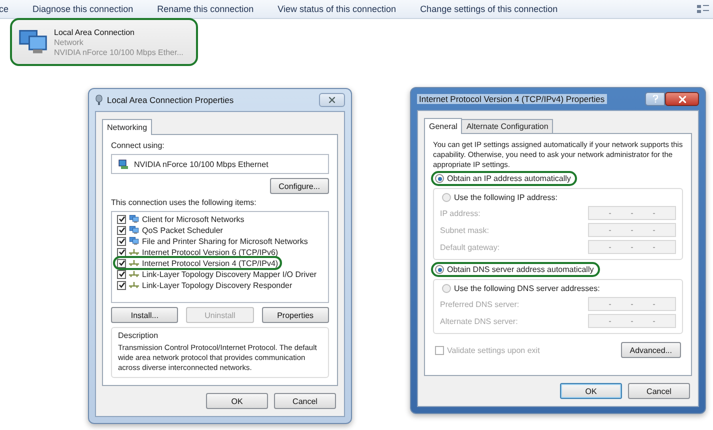  Describe the element at coordinates (507, 126) in the screenshot. I see `tab: Alternate Configuration` at that location.